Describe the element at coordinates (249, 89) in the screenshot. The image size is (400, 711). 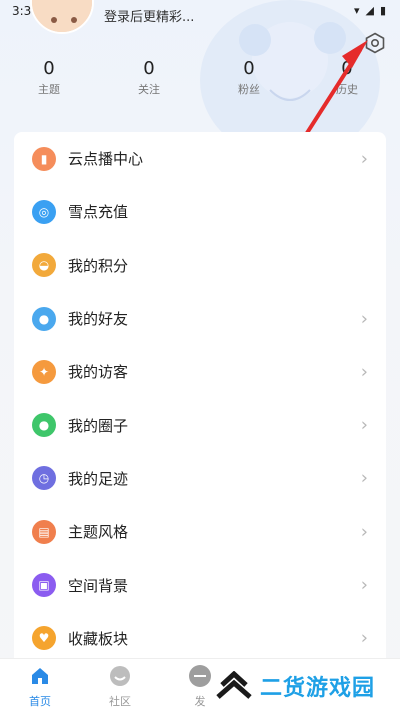
I see `stat-label: 粉丝` at that location.